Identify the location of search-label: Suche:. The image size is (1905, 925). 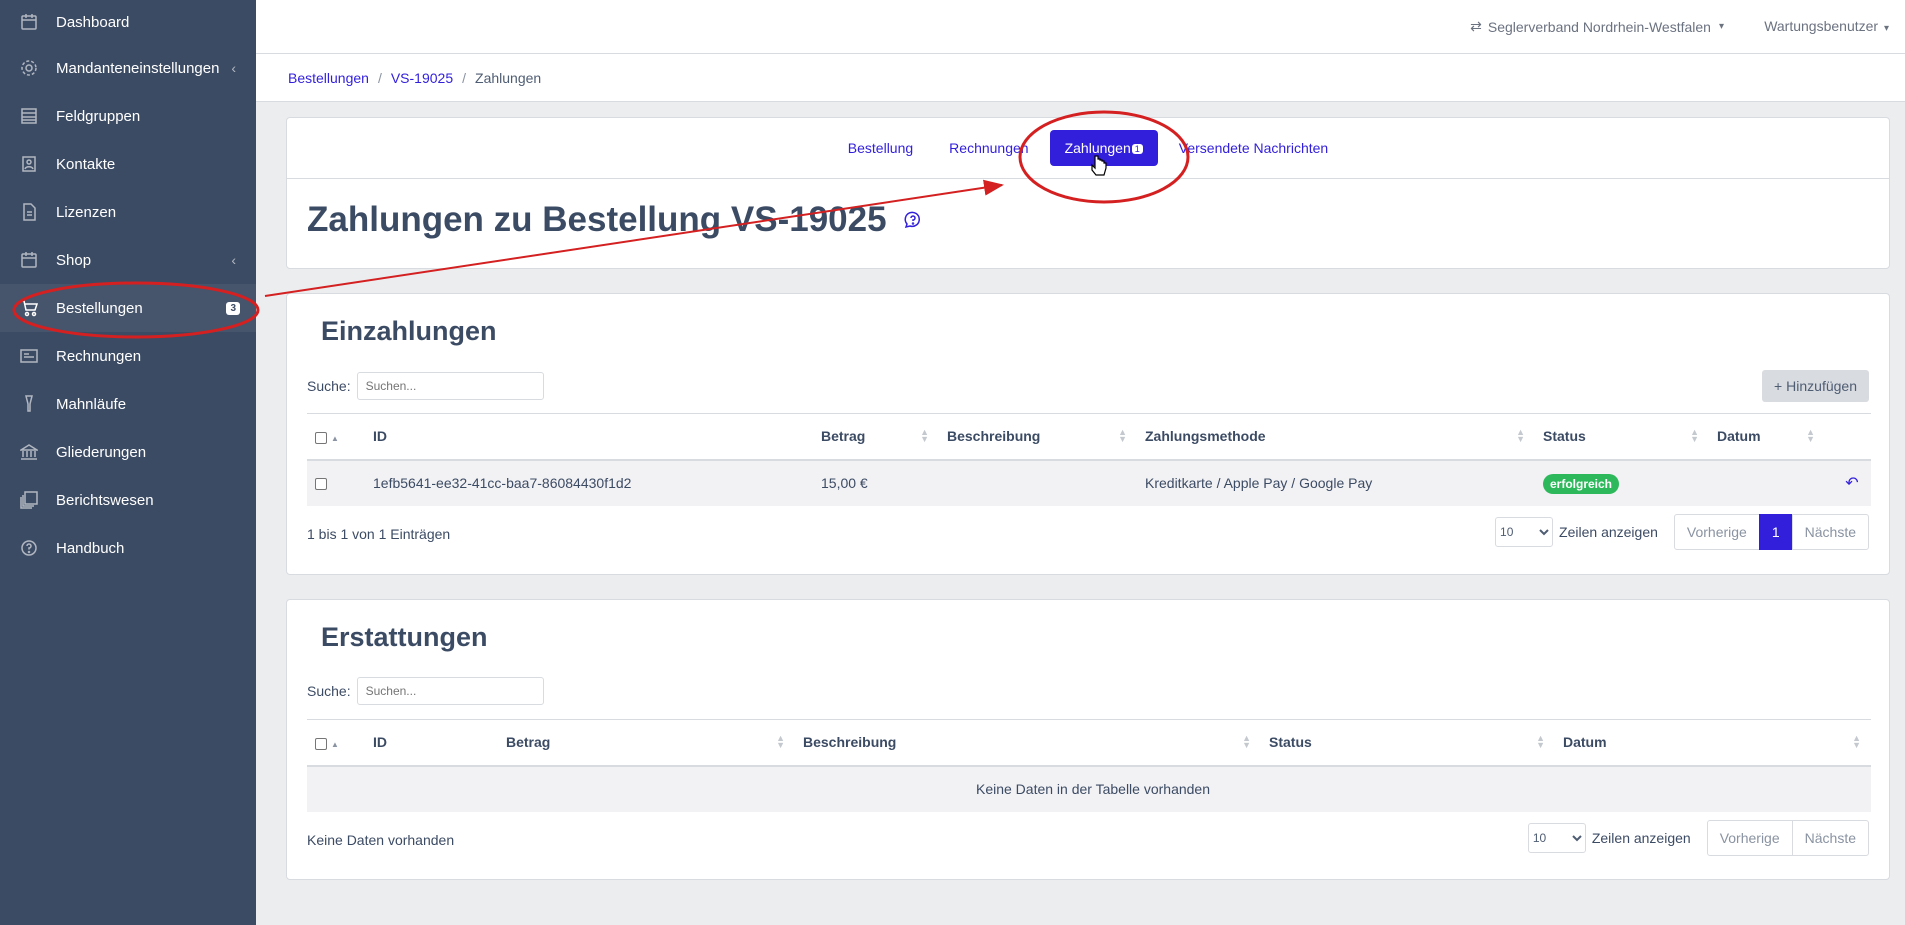
(329, 691).